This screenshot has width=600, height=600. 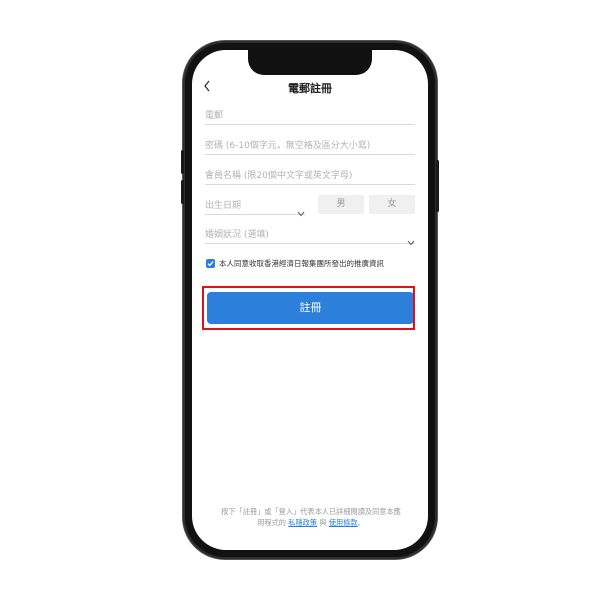 What do you see at coordinates (288, 146) in the screenshot?
I see `password-placeholder: 密碼 (6-10個字元，無空格及區分大小寫)` at bounding box center [288, 146].